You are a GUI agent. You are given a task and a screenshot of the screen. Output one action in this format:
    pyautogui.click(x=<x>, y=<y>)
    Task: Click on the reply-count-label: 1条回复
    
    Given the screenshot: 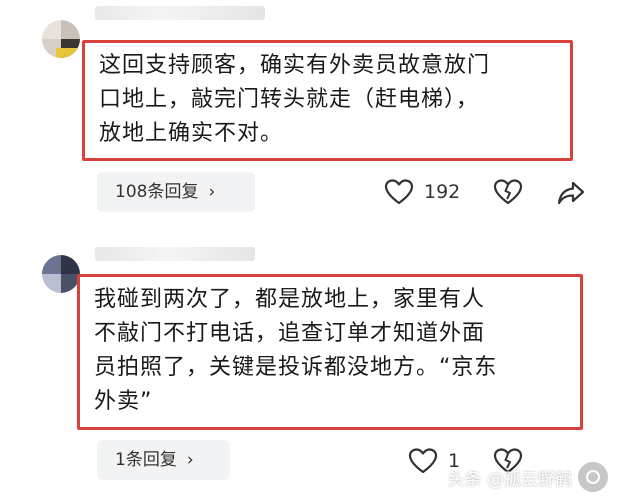 What is the action you would take?
    pyautogui.click(x=146, y=460)
    